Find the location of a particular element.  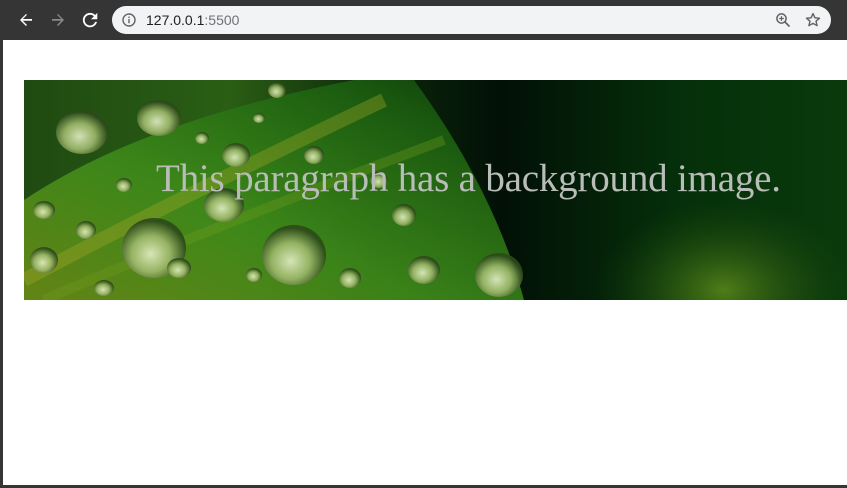

url-host: 127.0.0.1 is located at coordinates (175, 20).